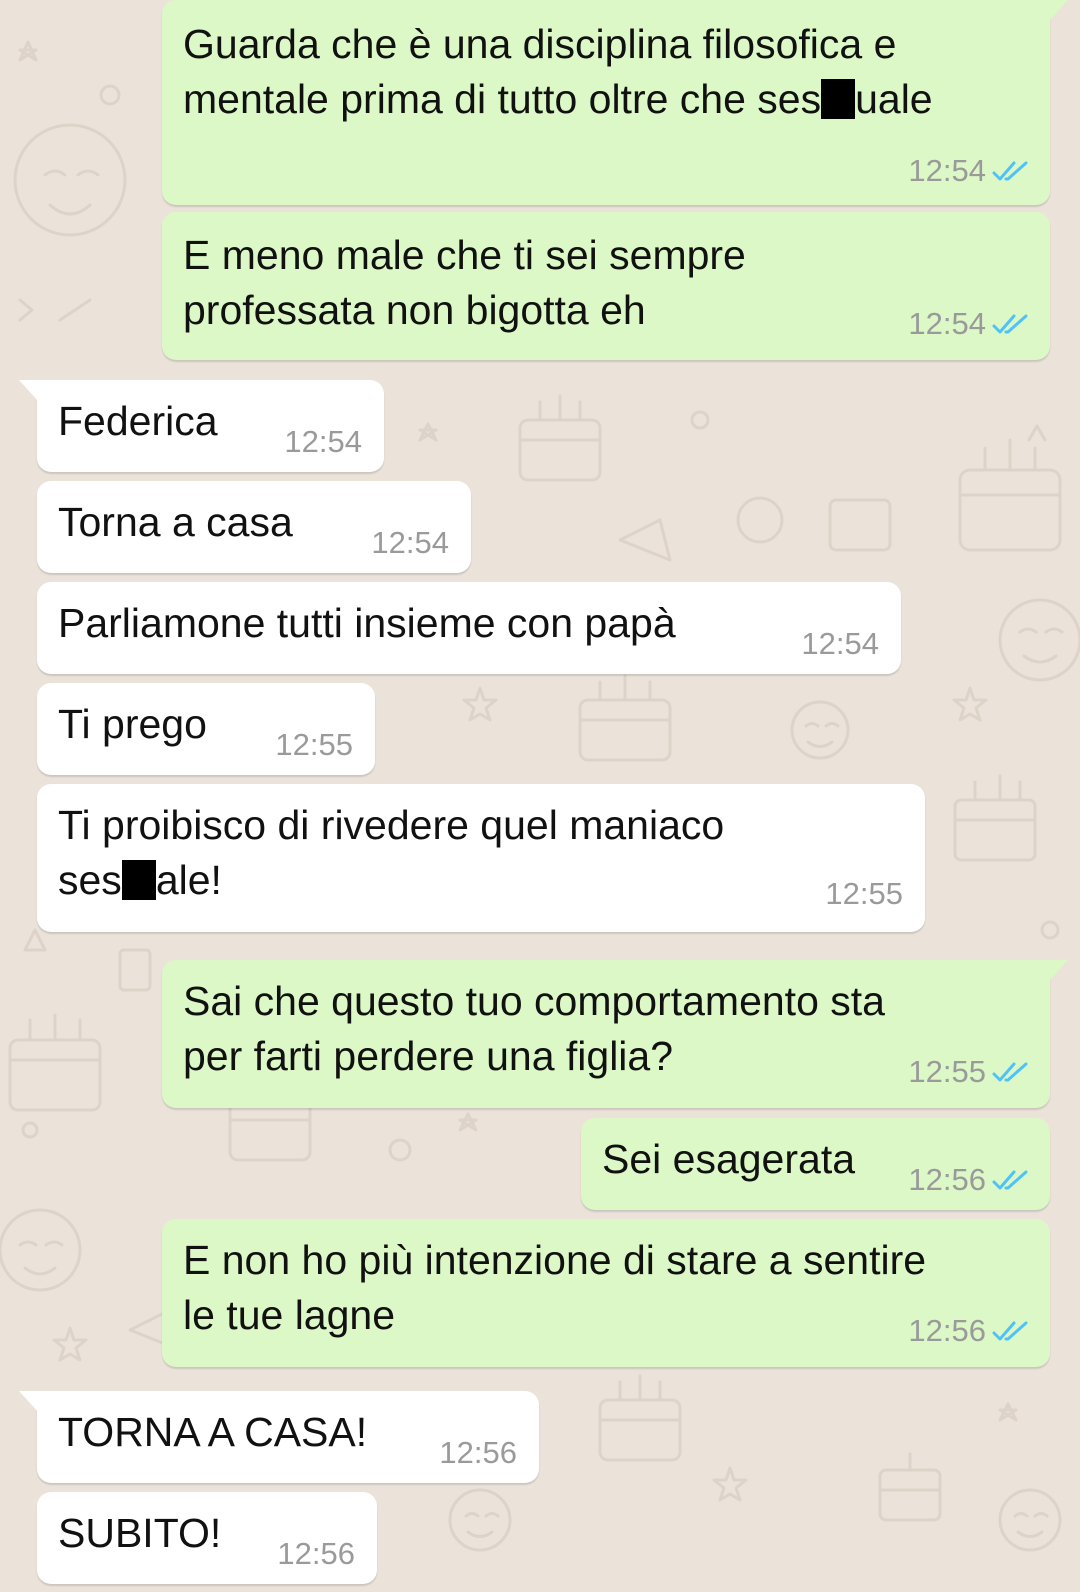  I want to click on message-line: E meno male che ti sei sempre, so click(464, 255).